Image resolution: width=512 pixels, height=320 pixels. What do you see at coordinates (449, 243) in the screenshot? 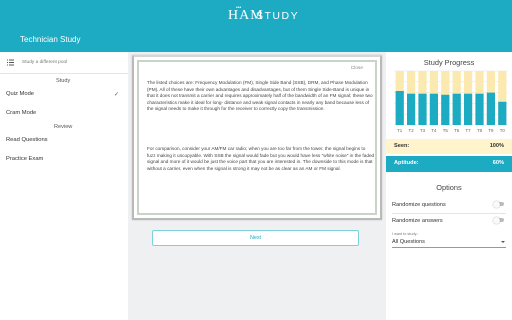
I see `study-select: All Questions` at bounding box center [449, 243].